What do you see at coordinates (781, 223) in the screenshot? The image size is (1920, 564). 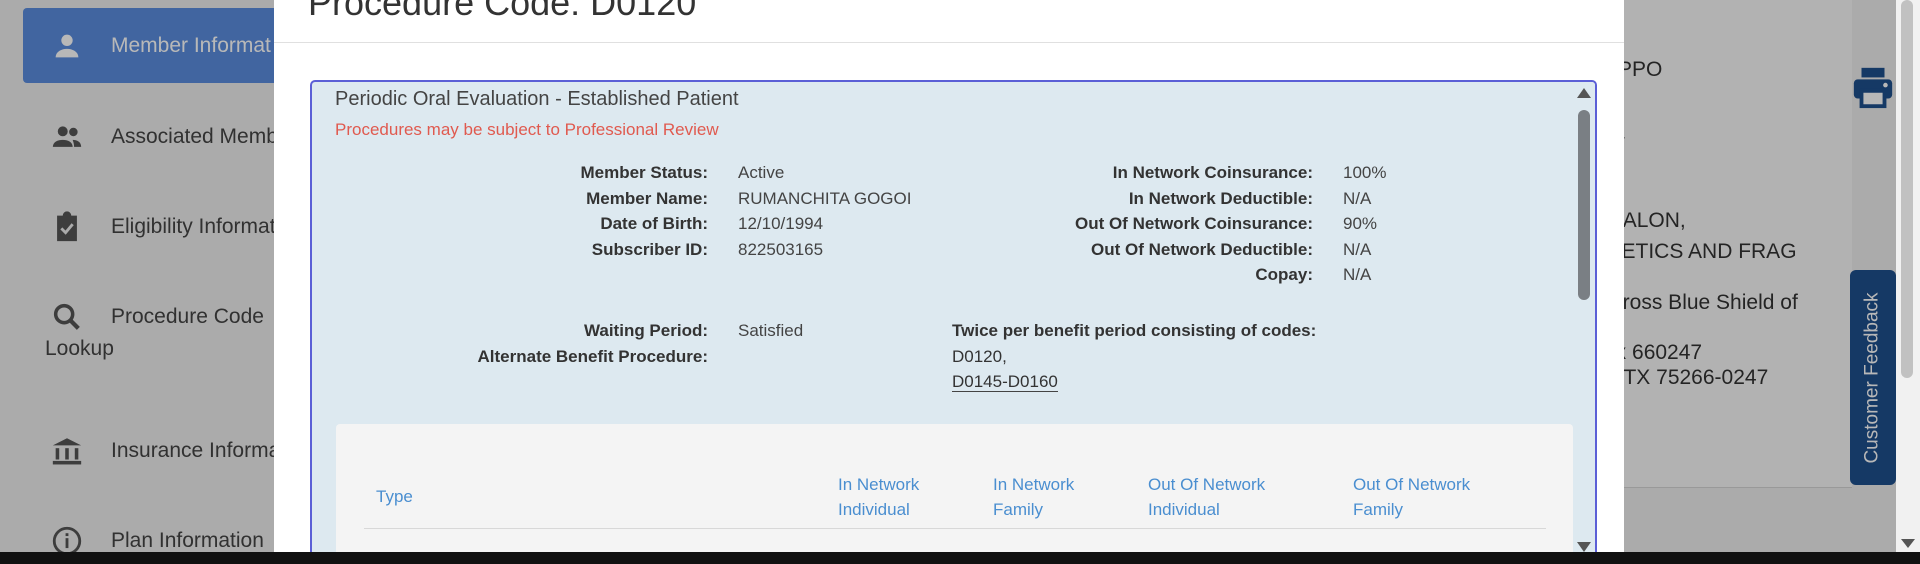 I see `field-value: 12/10/1994` at bounding box center [781, 223].